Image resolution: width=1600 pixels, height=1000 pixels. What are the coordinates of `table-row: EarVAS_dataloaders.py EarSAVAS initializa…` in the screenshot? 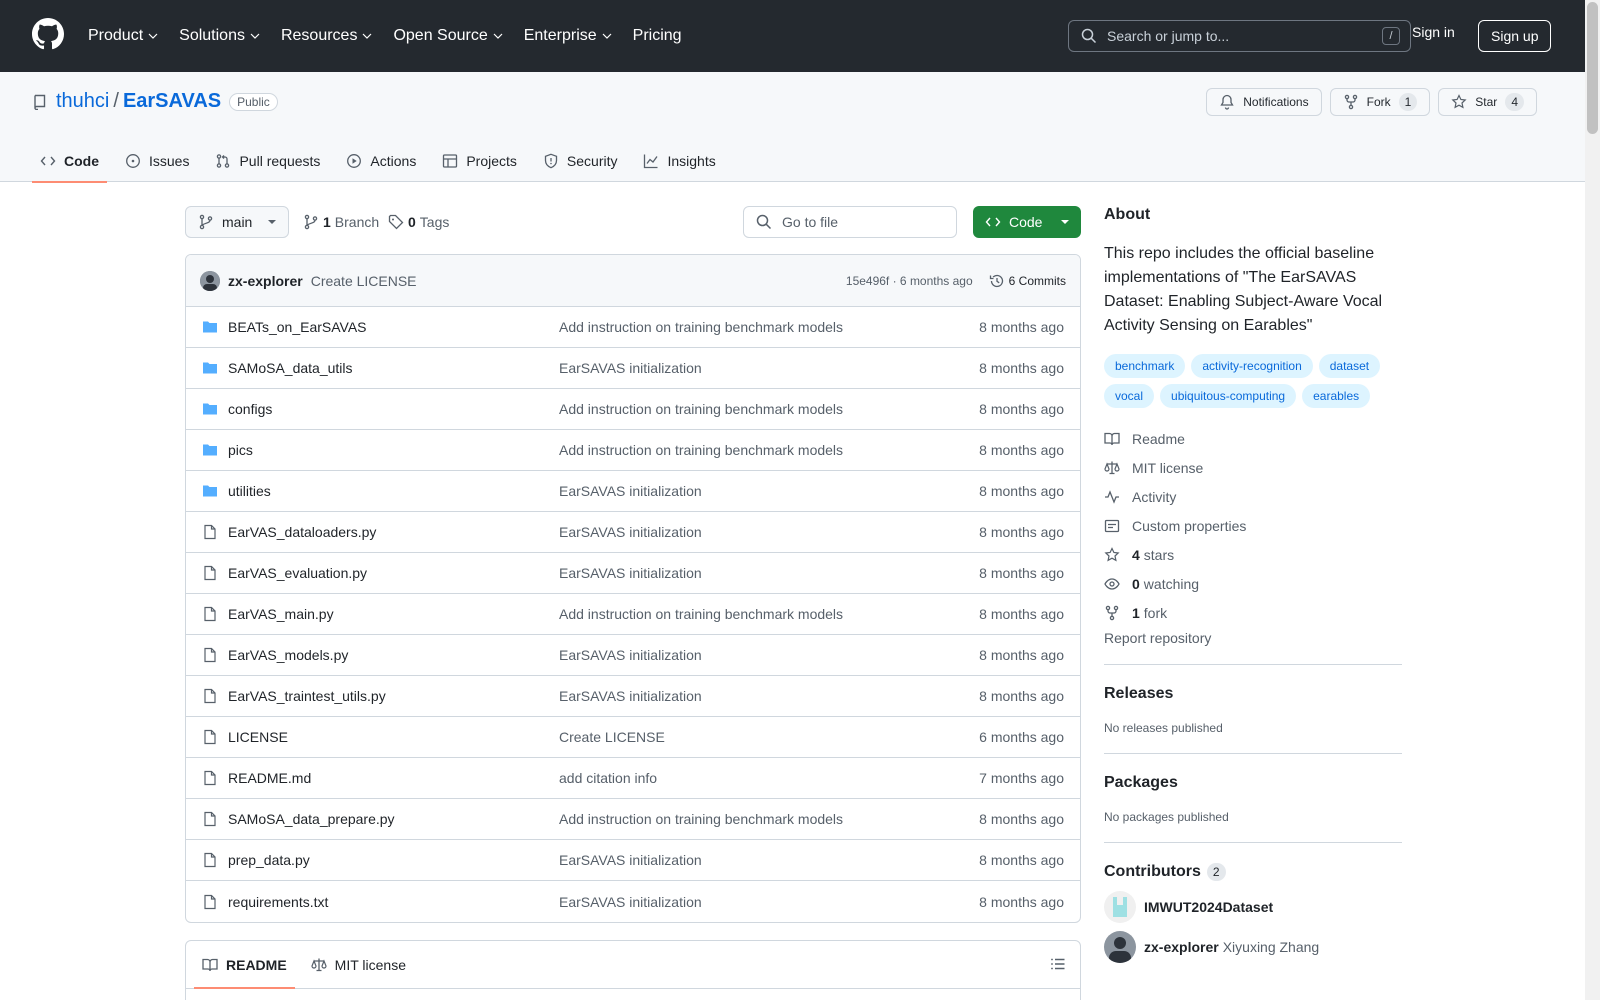 It's located at (633, 532).